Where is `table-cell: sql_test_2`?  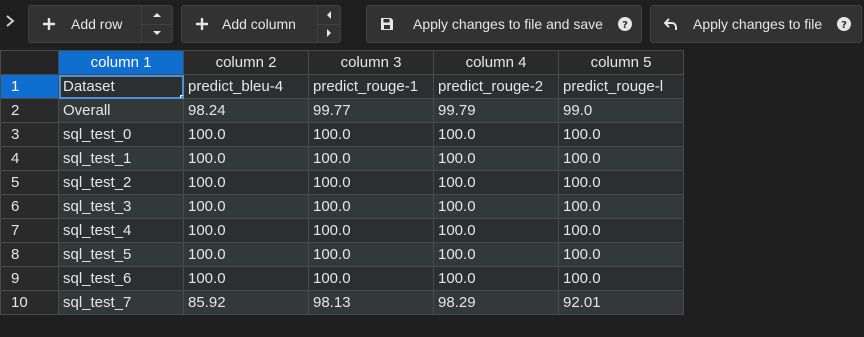 table-cell: sql_test_2 is located at coordinates (121, 182).